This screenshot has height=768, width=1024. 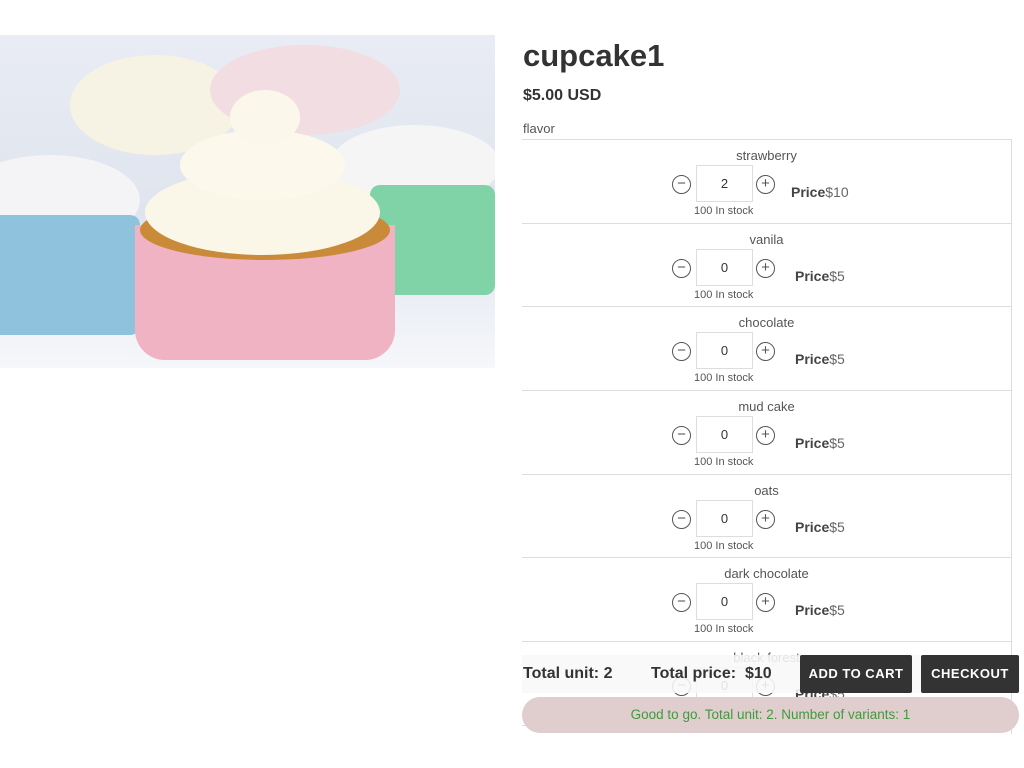 What do you see at coordinates (970, 674) in the screenshot?
I see `checkout-button: CHECKOUT` at bounding box center [970, 674].